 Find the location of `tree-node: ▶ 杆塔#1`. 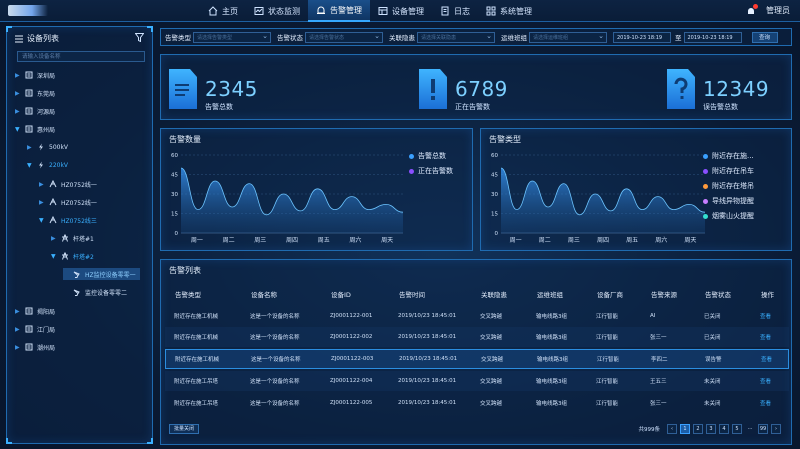

tree-node: ▶ 杆塔#1 is located at coordinates (72, 238).